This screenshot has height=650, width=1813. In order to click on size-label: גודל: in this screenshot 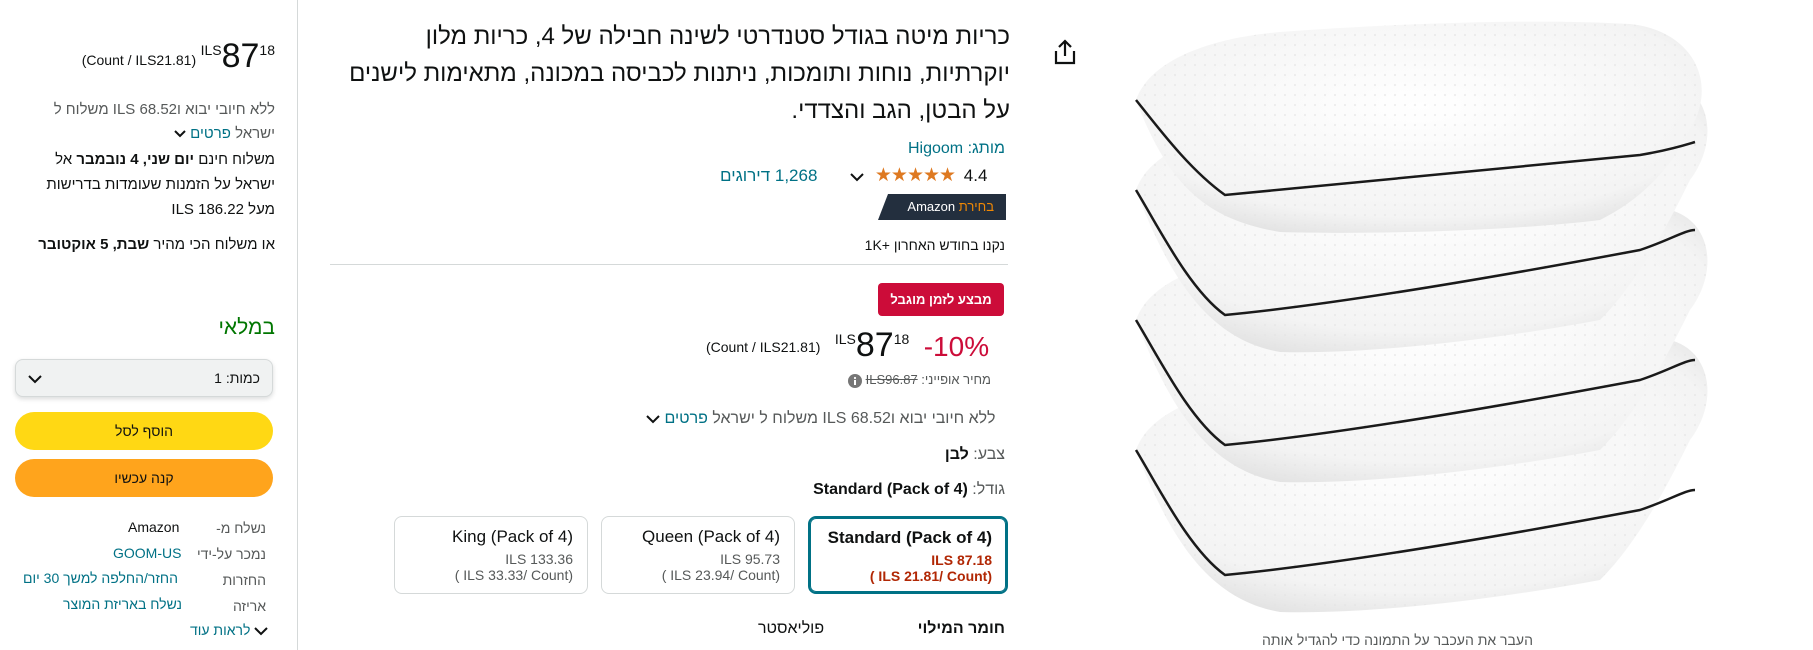, I will do `click(988, 489)`.